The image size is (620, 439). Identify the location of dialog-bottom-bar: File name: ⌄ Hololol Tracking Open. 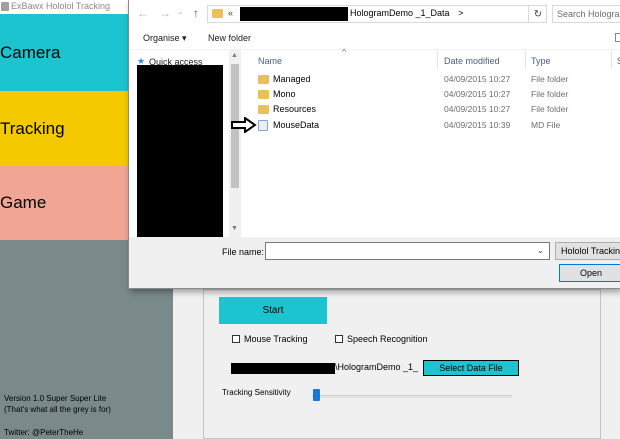
(374, 262).